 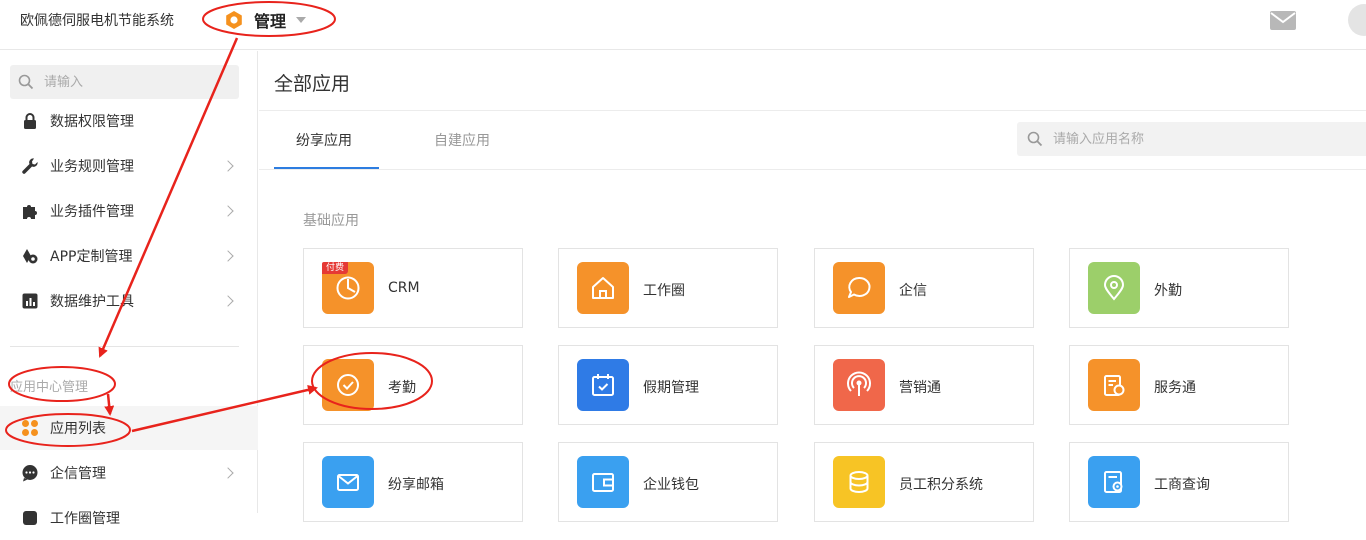 I want to click on app-name: CRM, so click(x=404, y=288).